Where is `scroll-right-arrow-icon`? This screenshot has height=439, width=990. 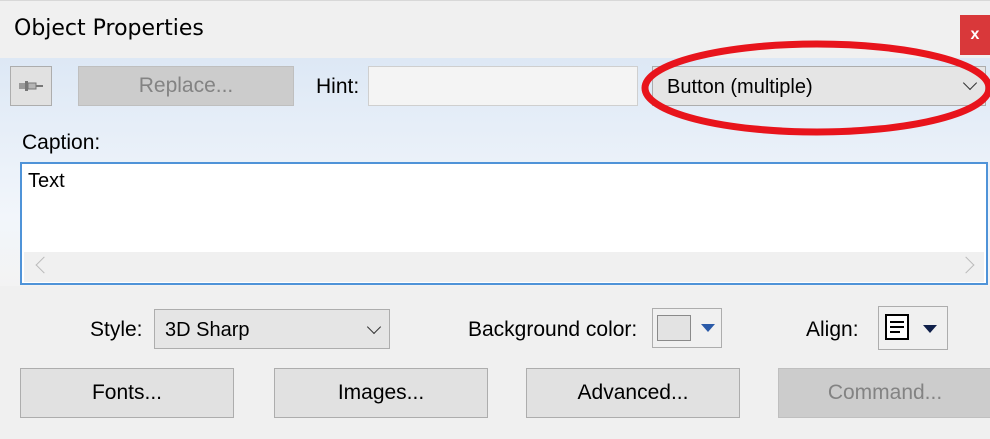
scroll-right-arrow-icon is located at coordinates (966, 265).